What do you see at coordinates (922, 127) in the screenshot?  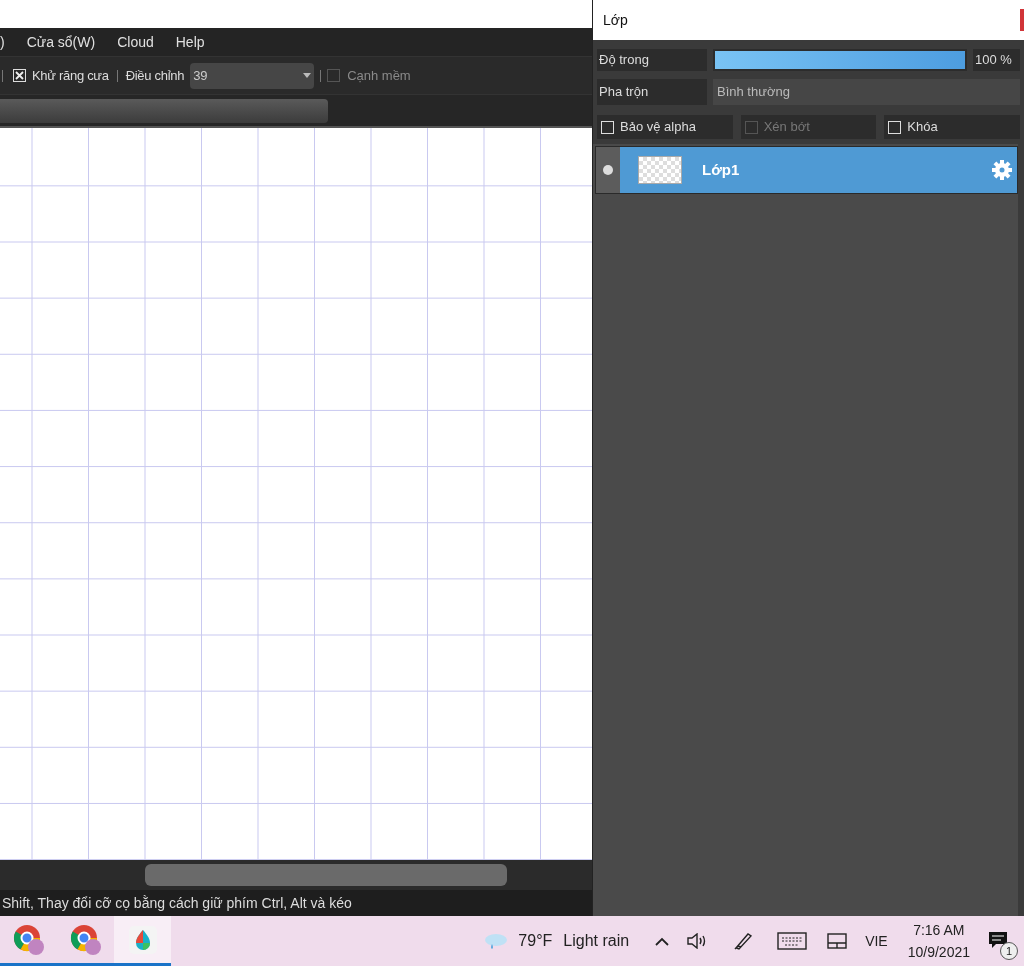 I see `option-label: Khóa` at bounding box center [922, 127].